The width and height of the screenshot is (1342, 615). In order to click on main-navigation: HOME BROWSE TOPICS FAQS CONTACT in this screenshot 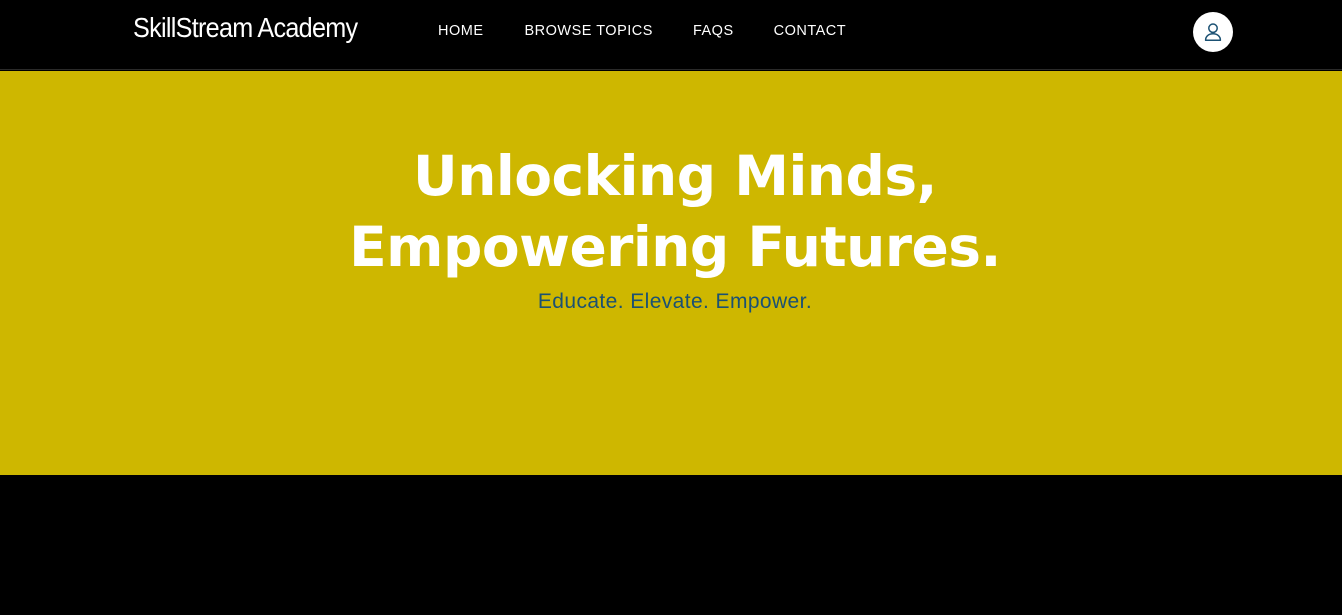, I will do `click(642, 31)`.